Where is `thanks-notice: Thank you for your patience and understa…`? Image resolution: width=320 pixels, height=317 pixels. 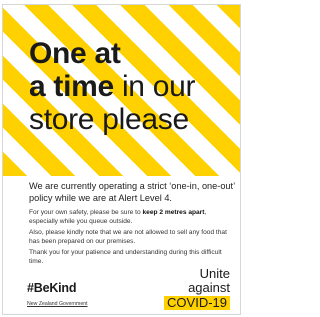
thanks-notice: Thank you for your patience and understa… is located at coordinates (125, 257).